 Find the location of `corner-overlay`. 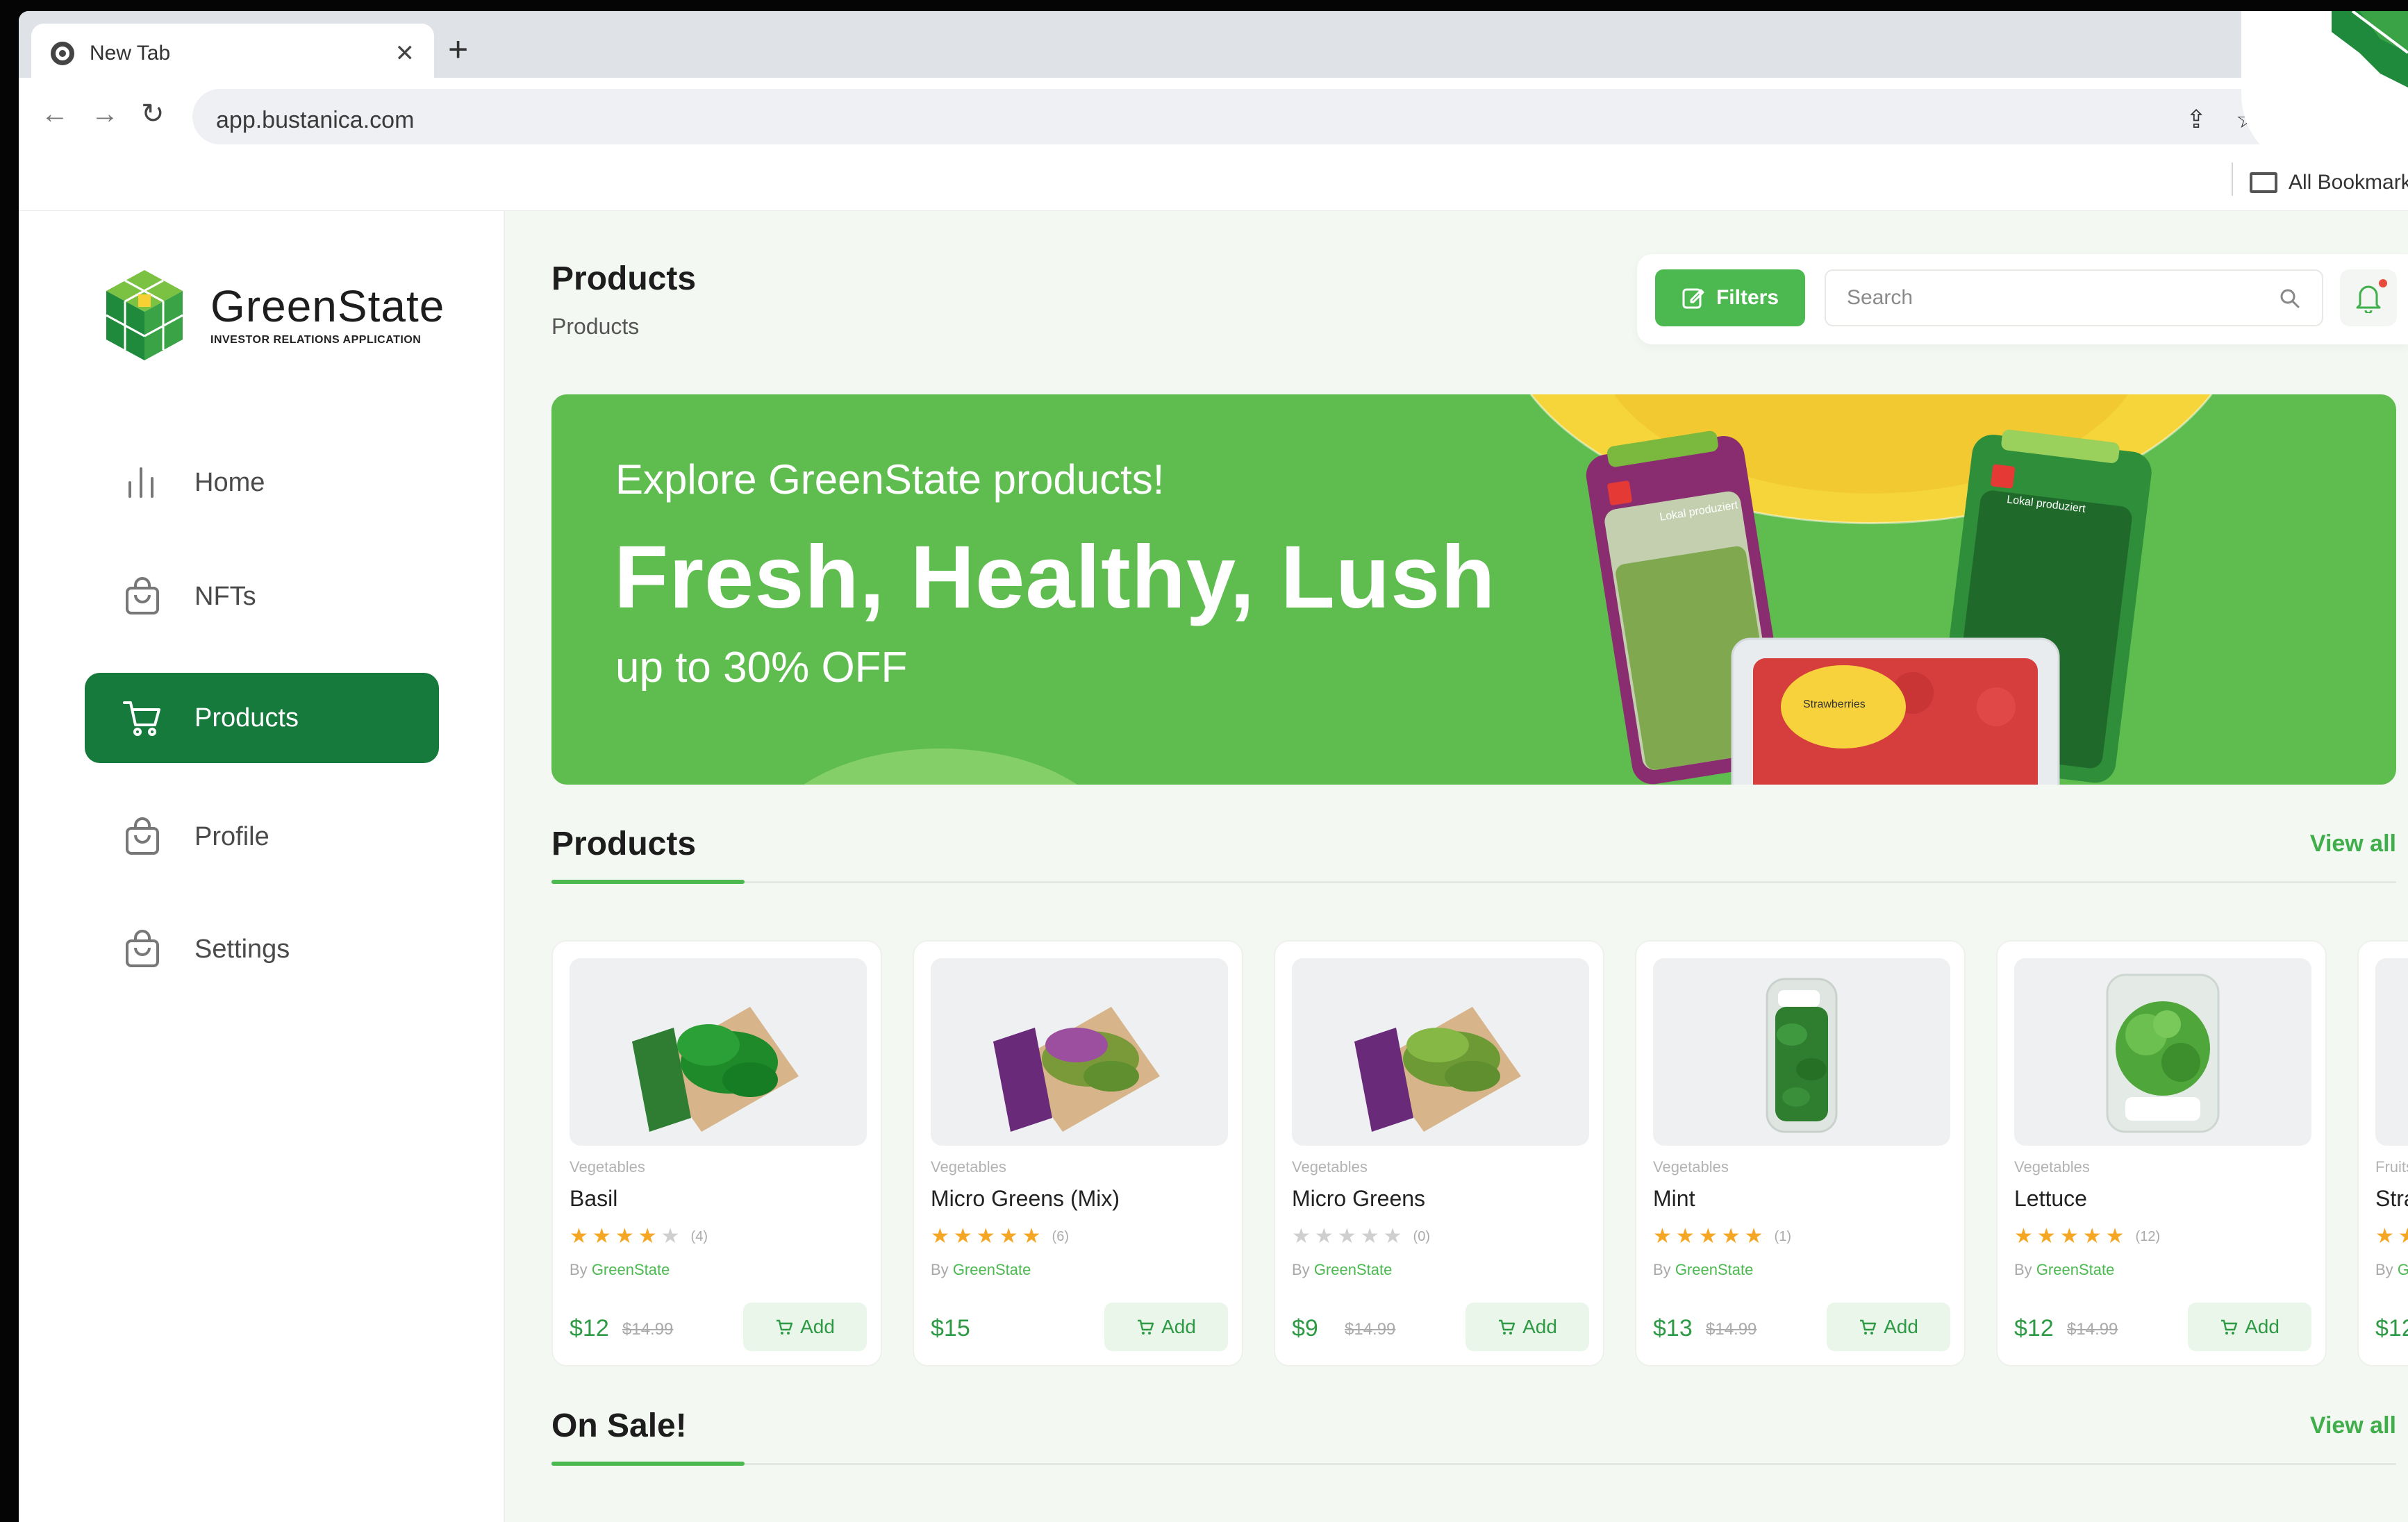

corner-overlay is located at coordinates (2324, 91).